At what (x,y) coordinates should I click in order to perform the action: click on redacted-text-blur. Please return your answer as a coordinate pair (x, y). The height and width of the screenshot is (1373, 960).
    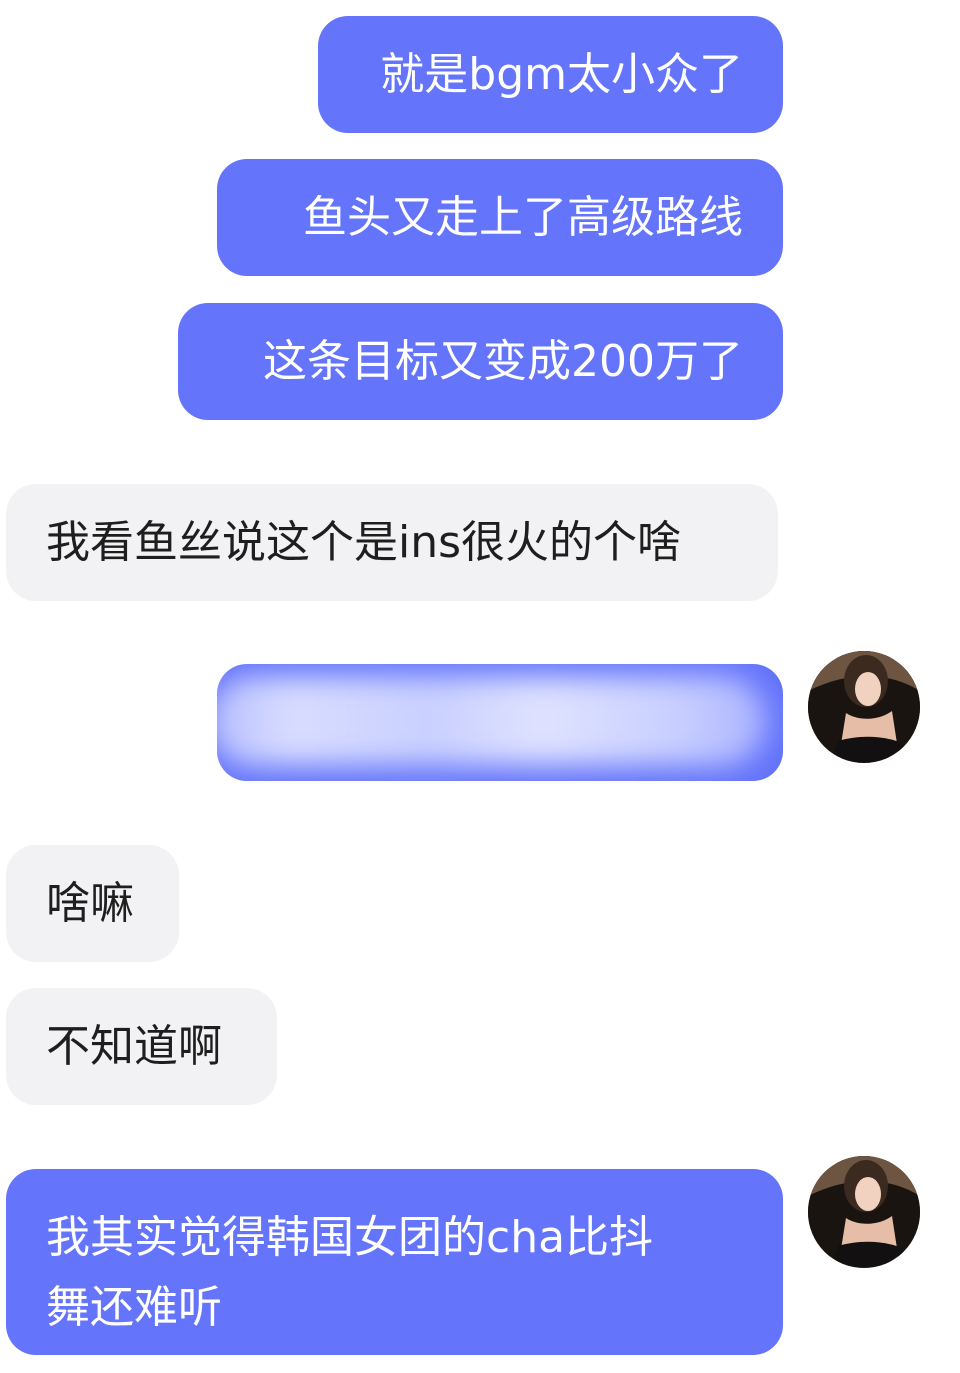
    Looking at the image, I should click on (492, 721).